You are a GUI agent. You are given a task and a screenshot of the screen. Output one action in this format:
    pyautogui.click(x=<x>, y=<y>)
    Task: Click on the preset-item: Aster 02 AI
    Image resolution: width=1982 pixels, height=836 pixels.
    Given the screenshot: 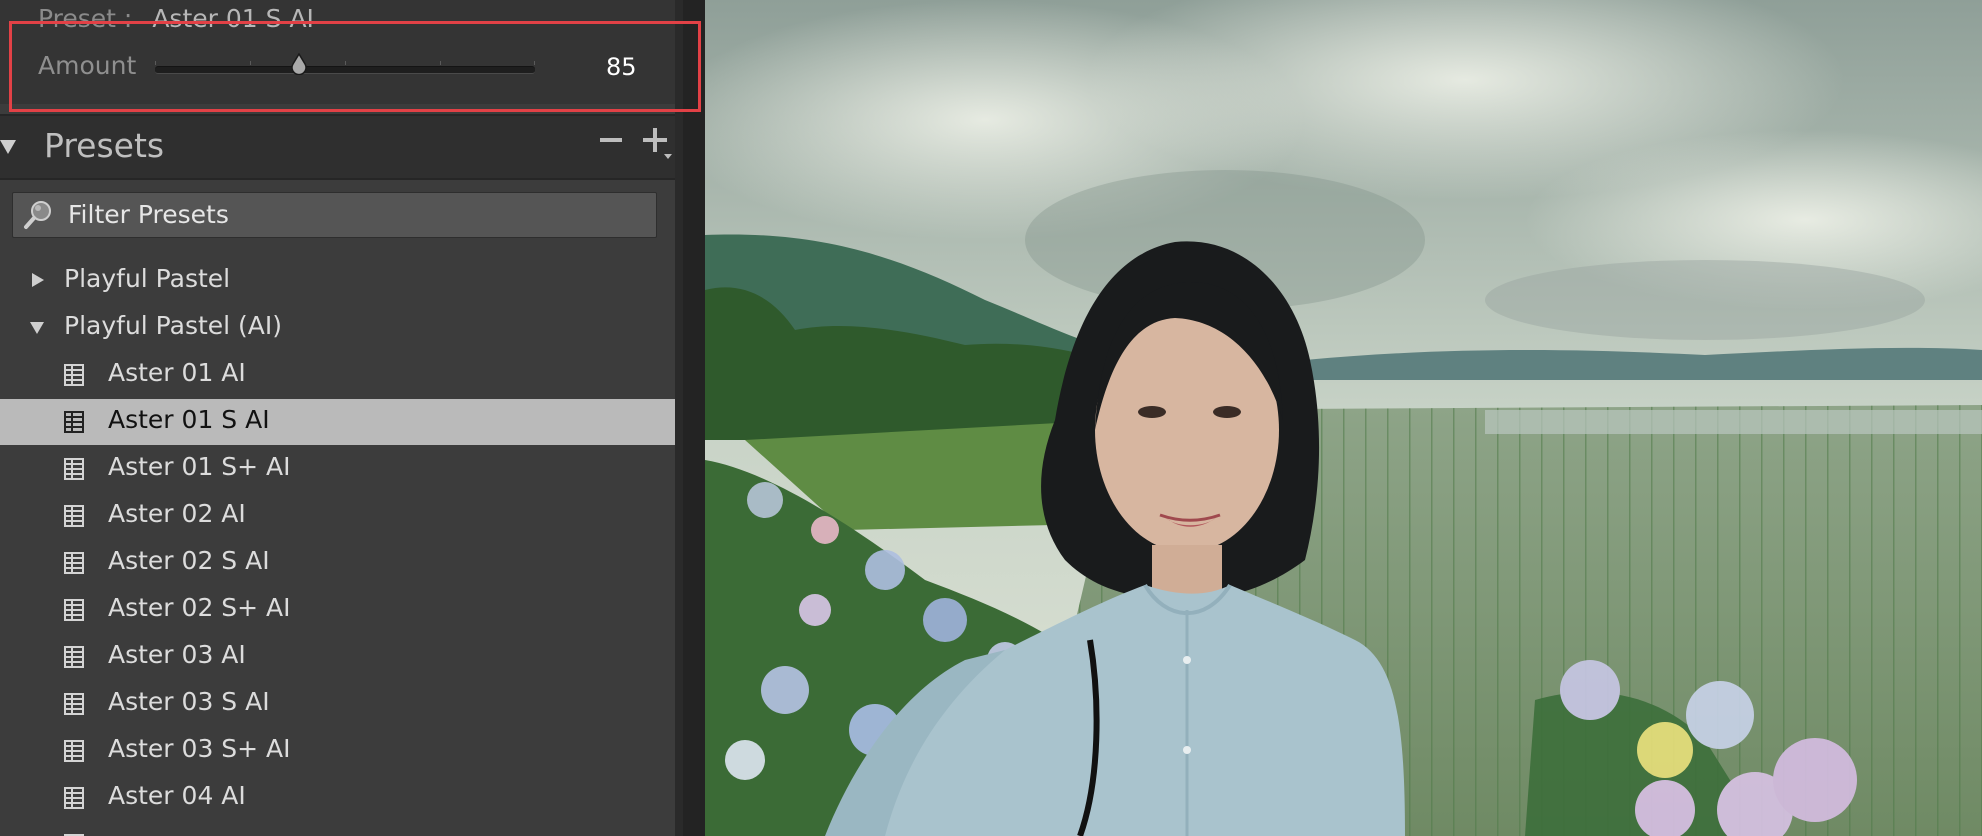 What is the action you would take?
    pyautogui.click(x=337, y=516)
    